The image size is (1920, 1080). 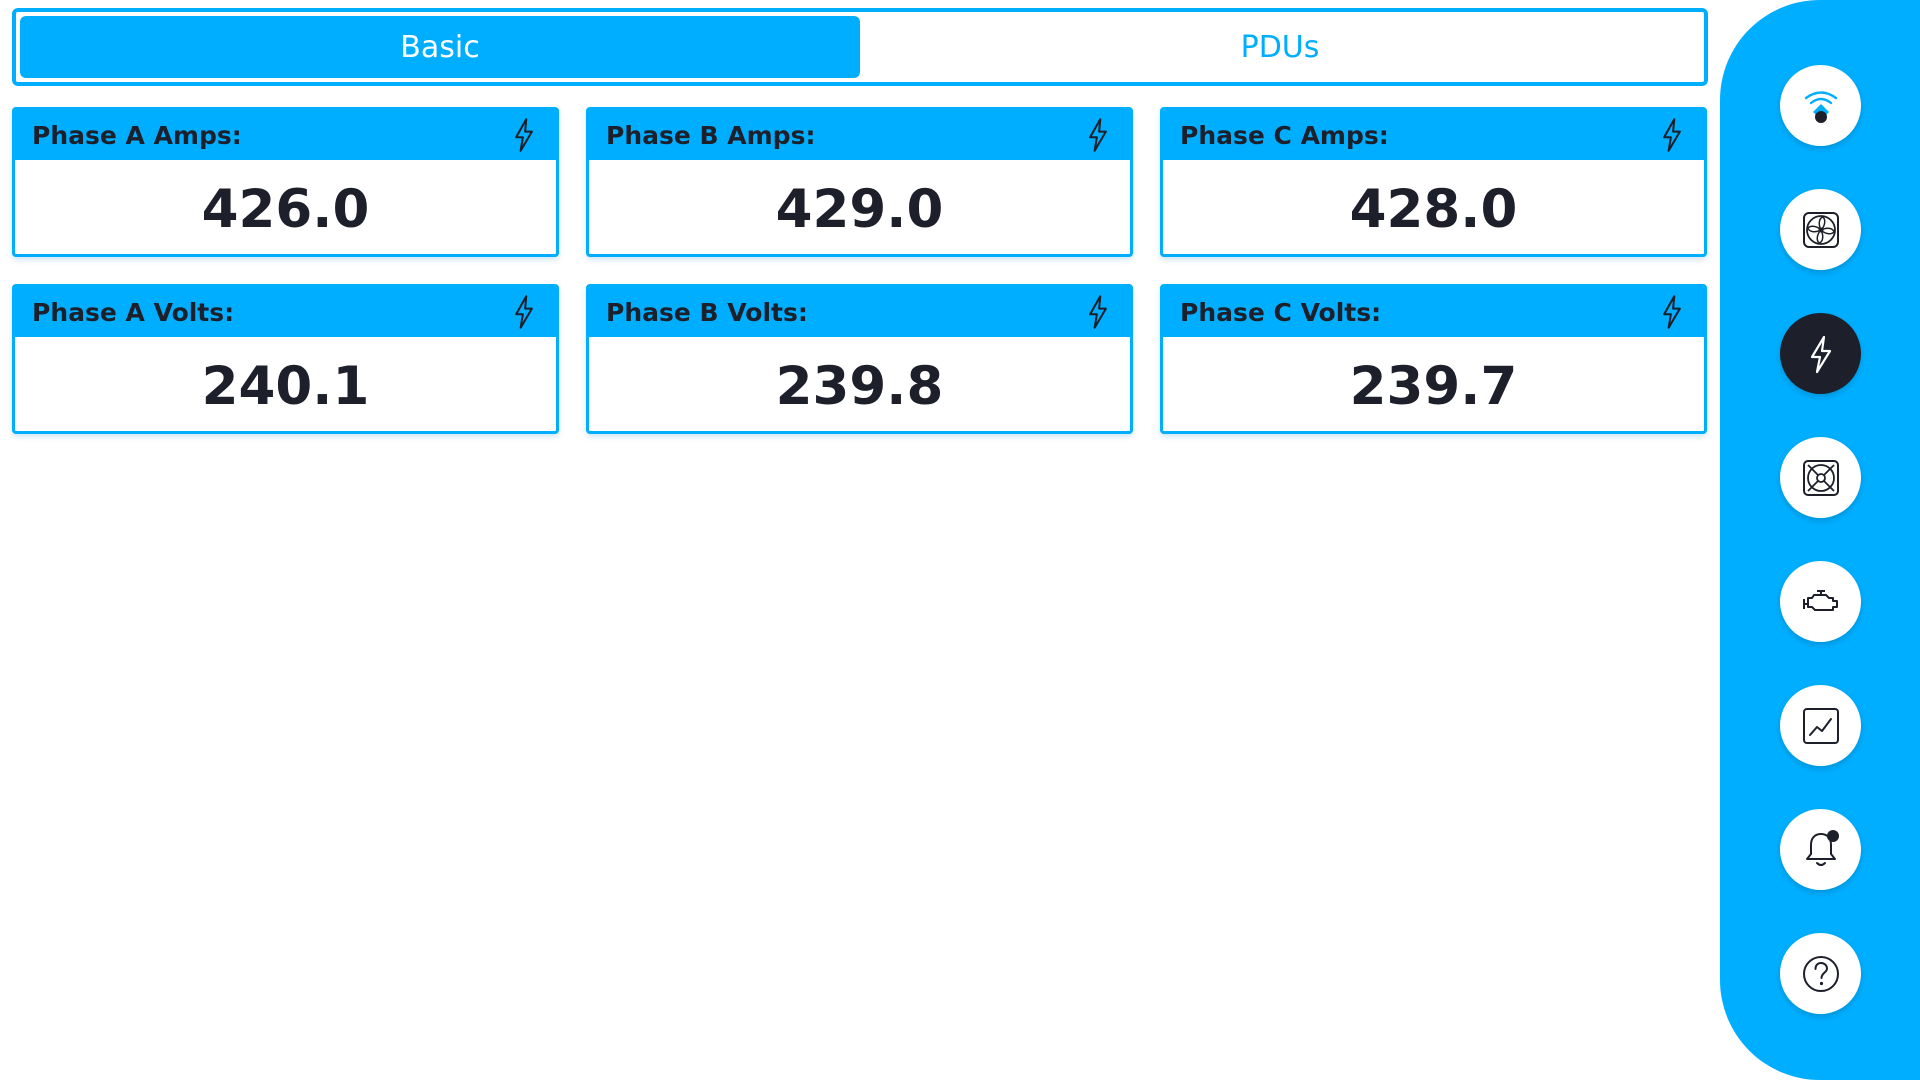 I want to click on fan-icon, so click(x=1820, y=229).